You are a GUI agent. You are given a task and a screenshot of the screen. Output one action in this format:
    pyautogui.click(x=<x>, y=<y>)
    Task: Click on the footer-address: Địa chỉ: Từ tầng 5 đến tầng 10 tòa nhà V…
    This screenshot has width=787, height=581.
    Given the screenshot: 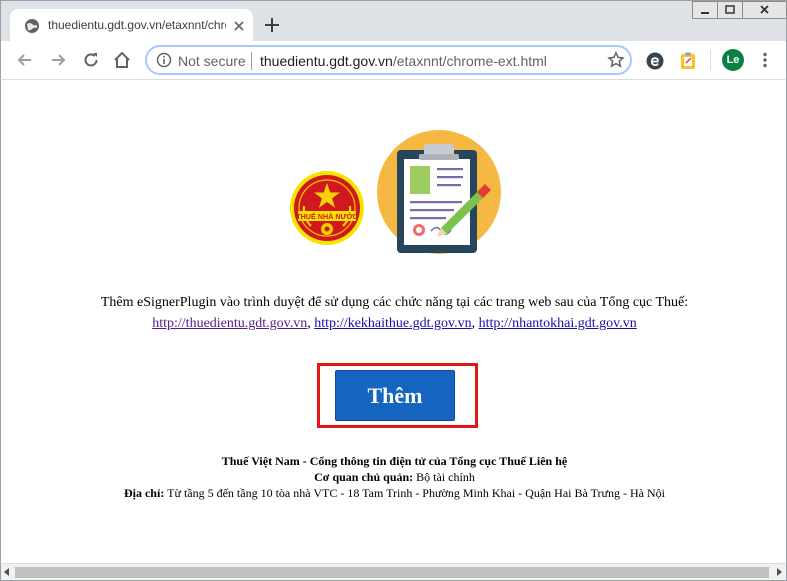 What is the action you would take?
    pyautogui.click(x=394, y=493)
    